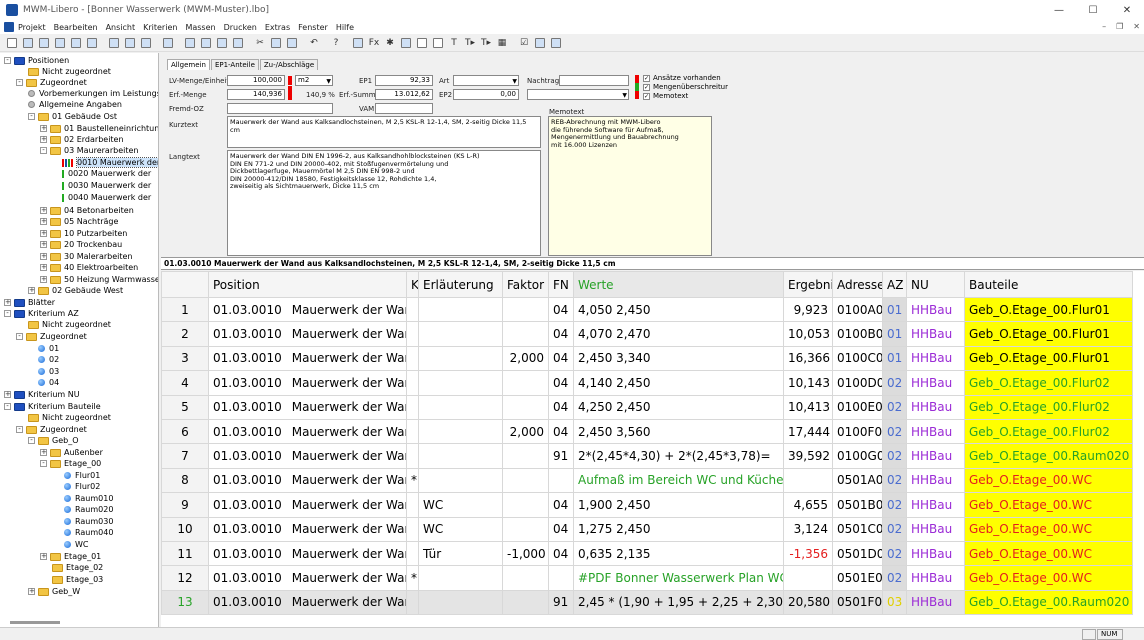 The image size is (1144, 640). I want to click on tree-scrollbar, so click(35, 622).